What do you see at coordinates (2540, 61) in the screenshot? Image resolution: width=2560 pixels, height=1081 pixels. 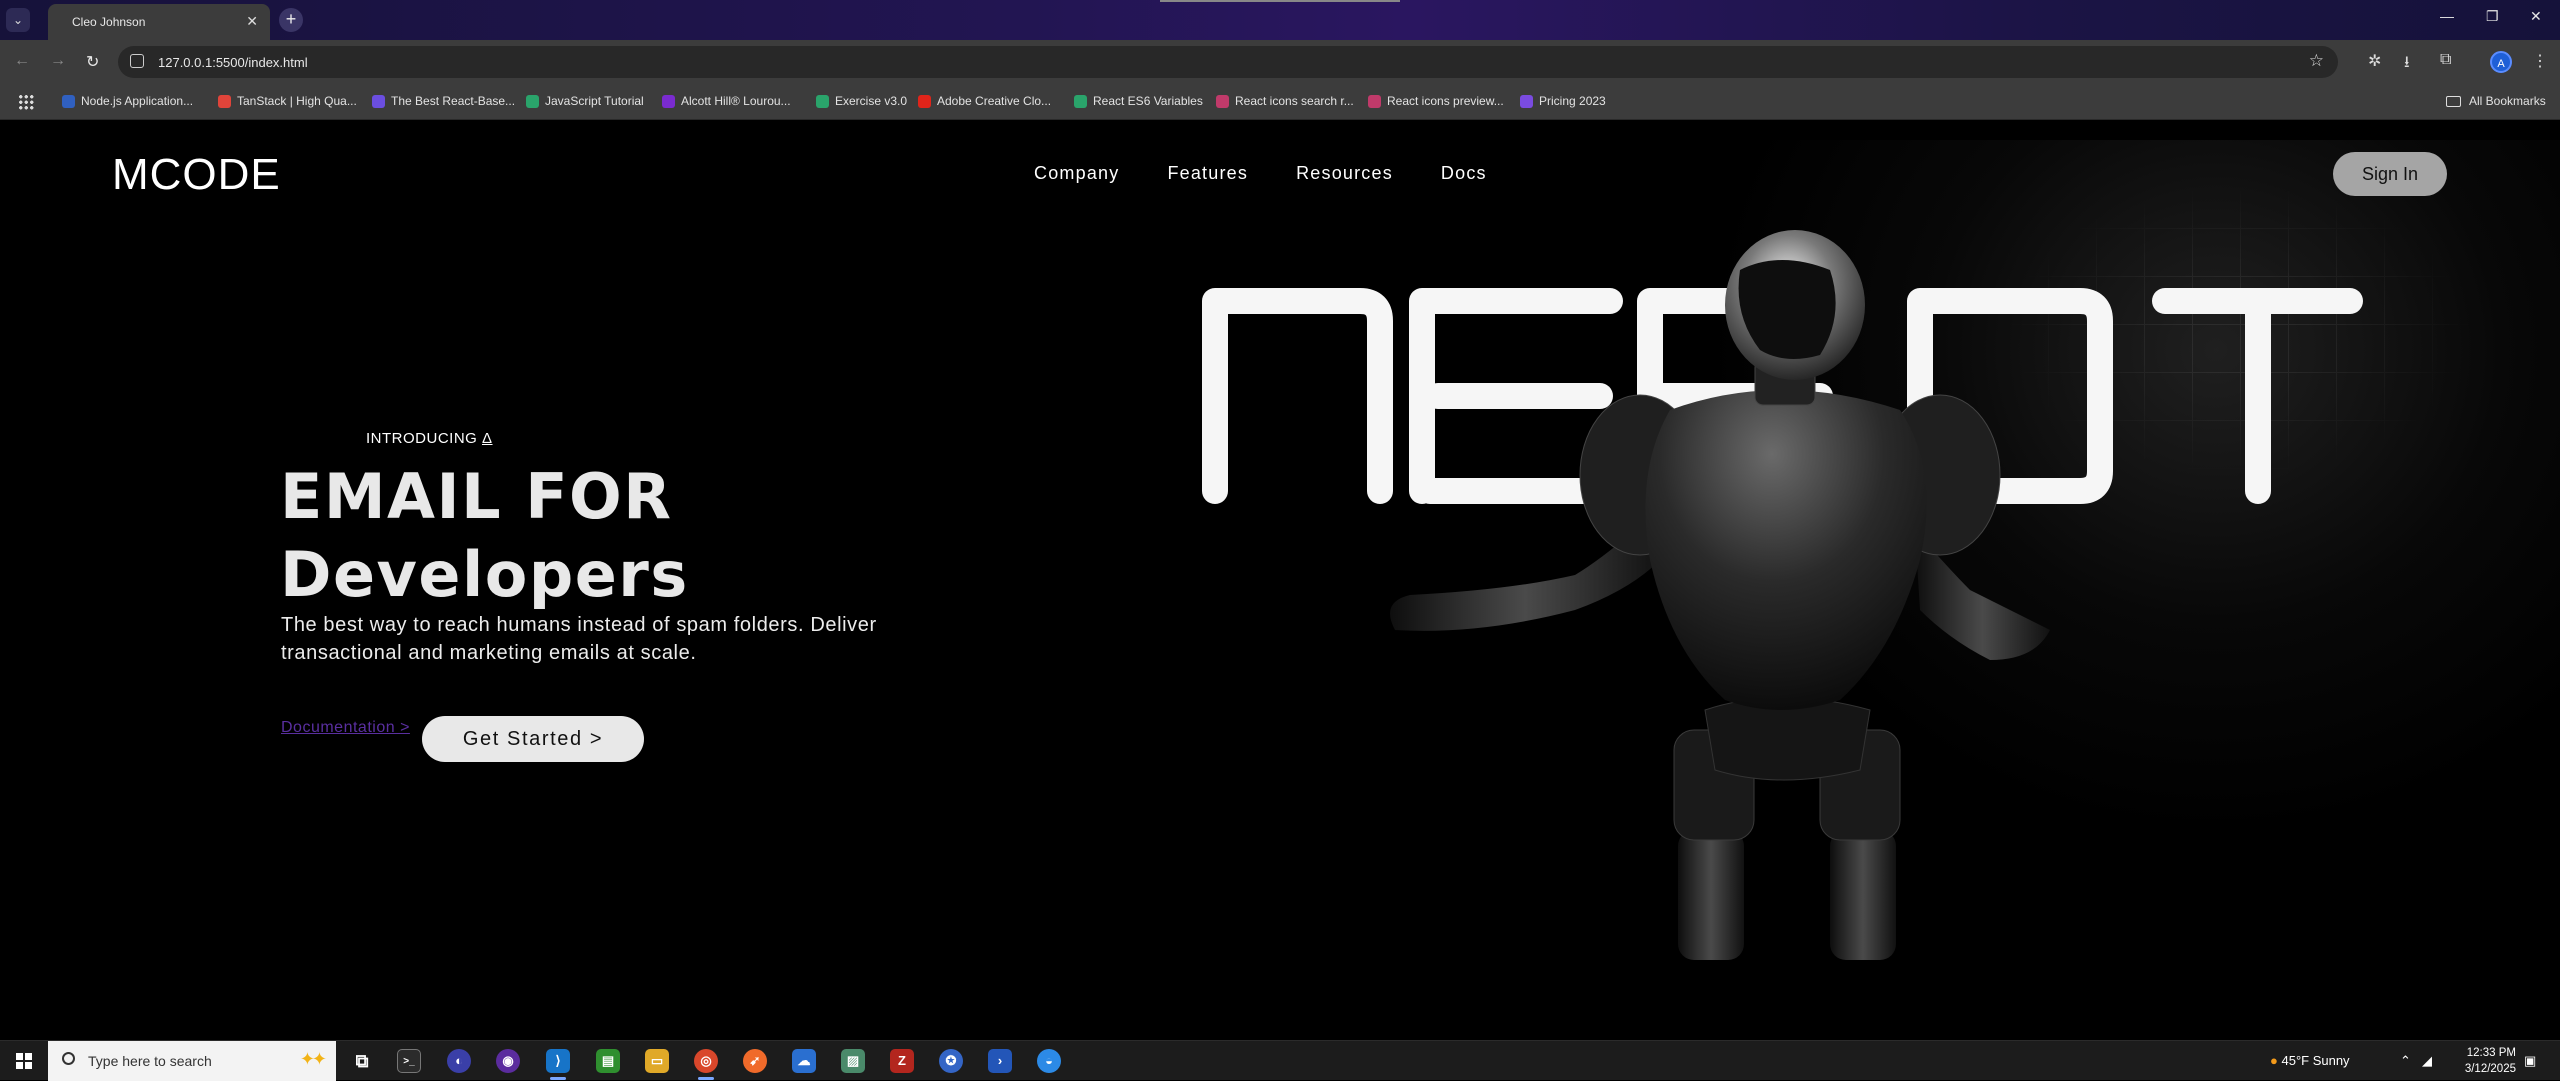 I see `menu-kebab-icon: ⋮` at bounding box center [2540, 61].